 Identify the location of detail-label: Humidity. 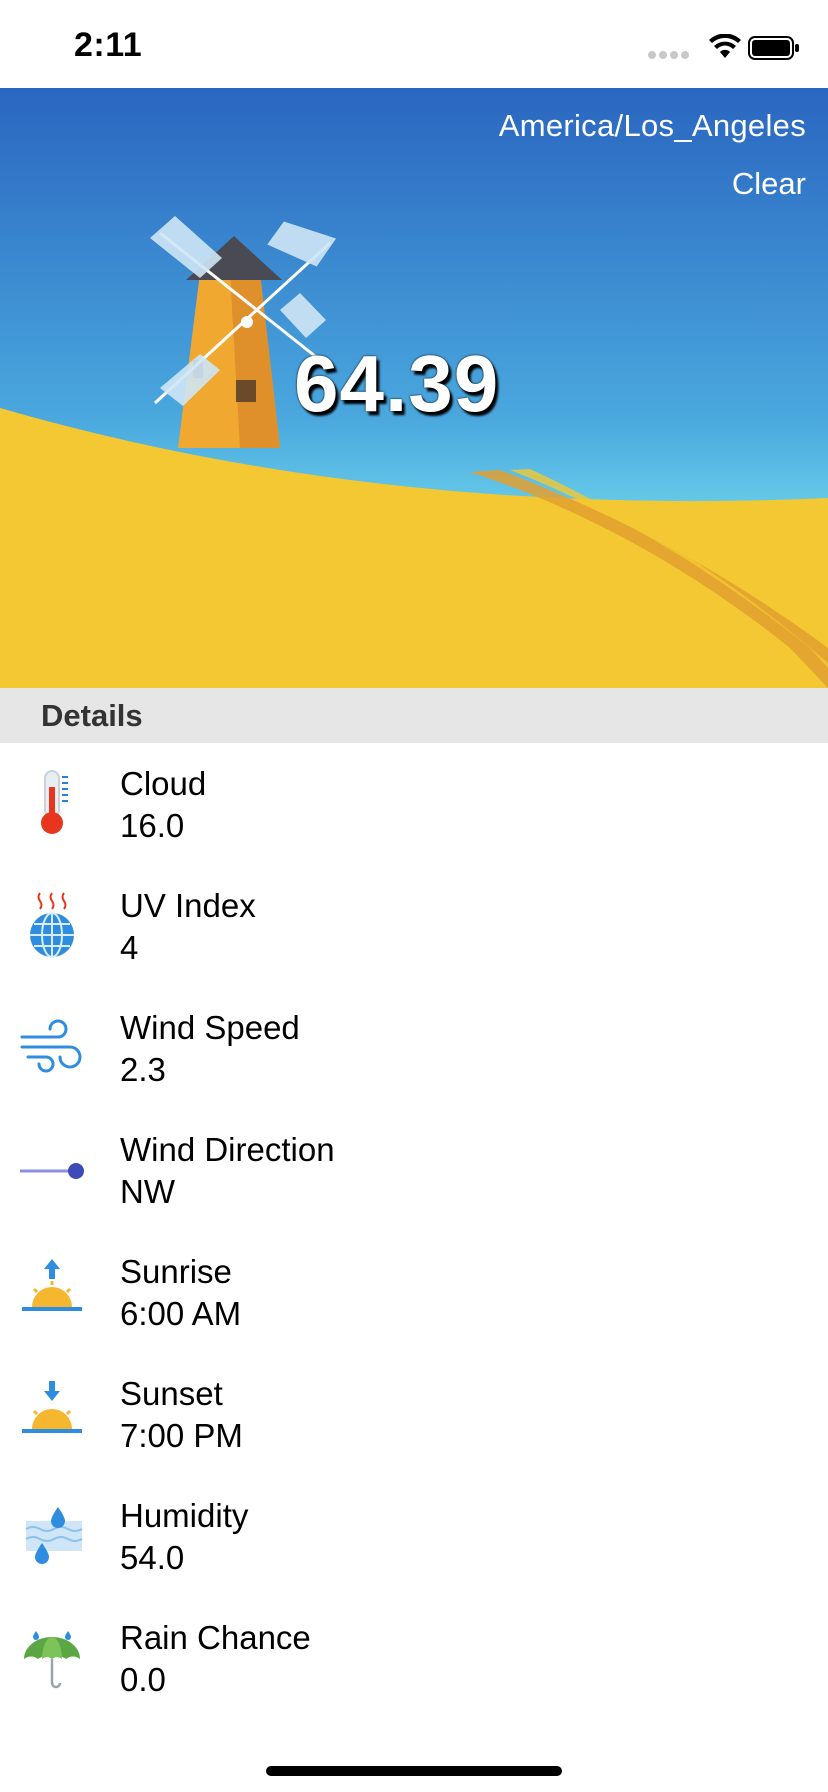
(184, 1515).